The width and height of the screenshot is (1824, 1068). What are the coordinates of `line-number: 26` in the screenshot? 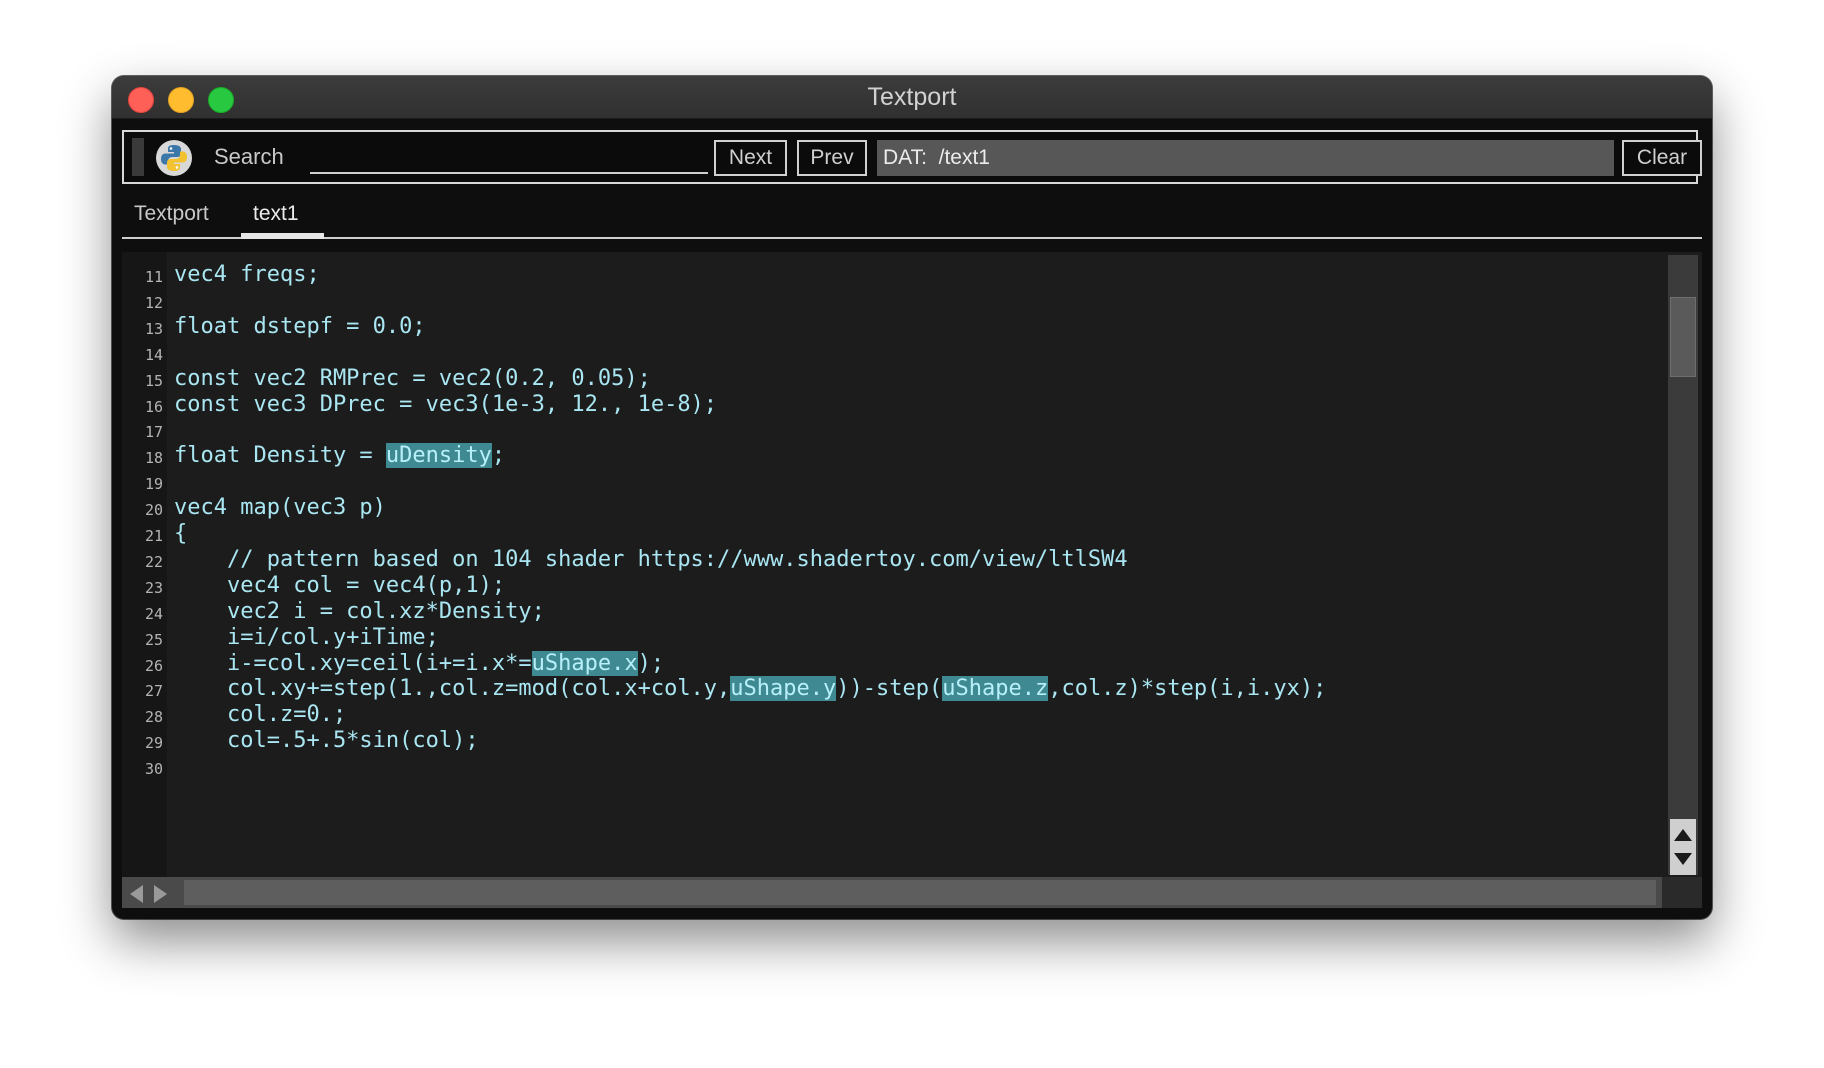 It's located at (153, 665).